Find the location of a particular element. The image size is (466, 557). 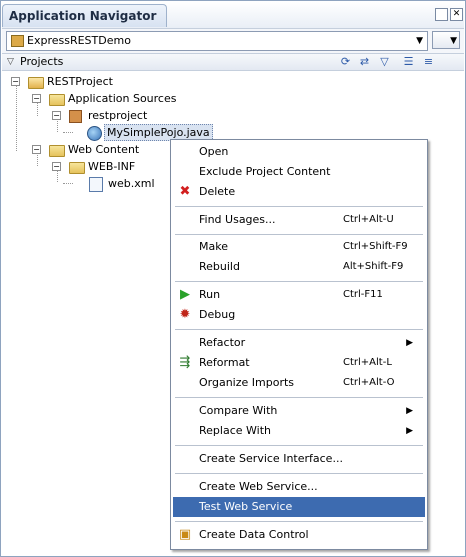

minimize-icon is located at coordinates (441, 14).